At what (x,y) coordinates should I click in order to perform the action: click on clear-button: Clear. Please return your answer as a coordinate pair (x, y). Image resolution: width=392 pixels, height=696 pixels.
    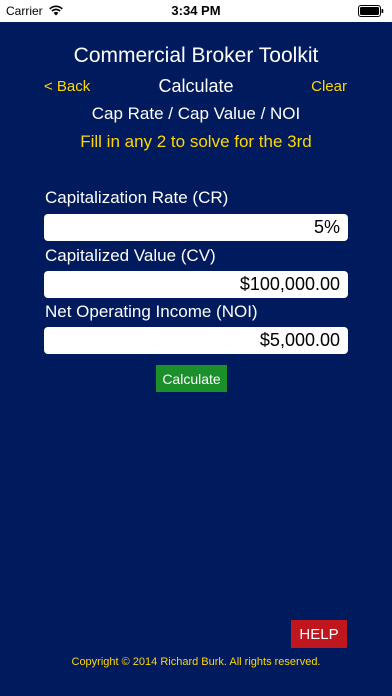
    Looking at the image, I should click on (329, 86).